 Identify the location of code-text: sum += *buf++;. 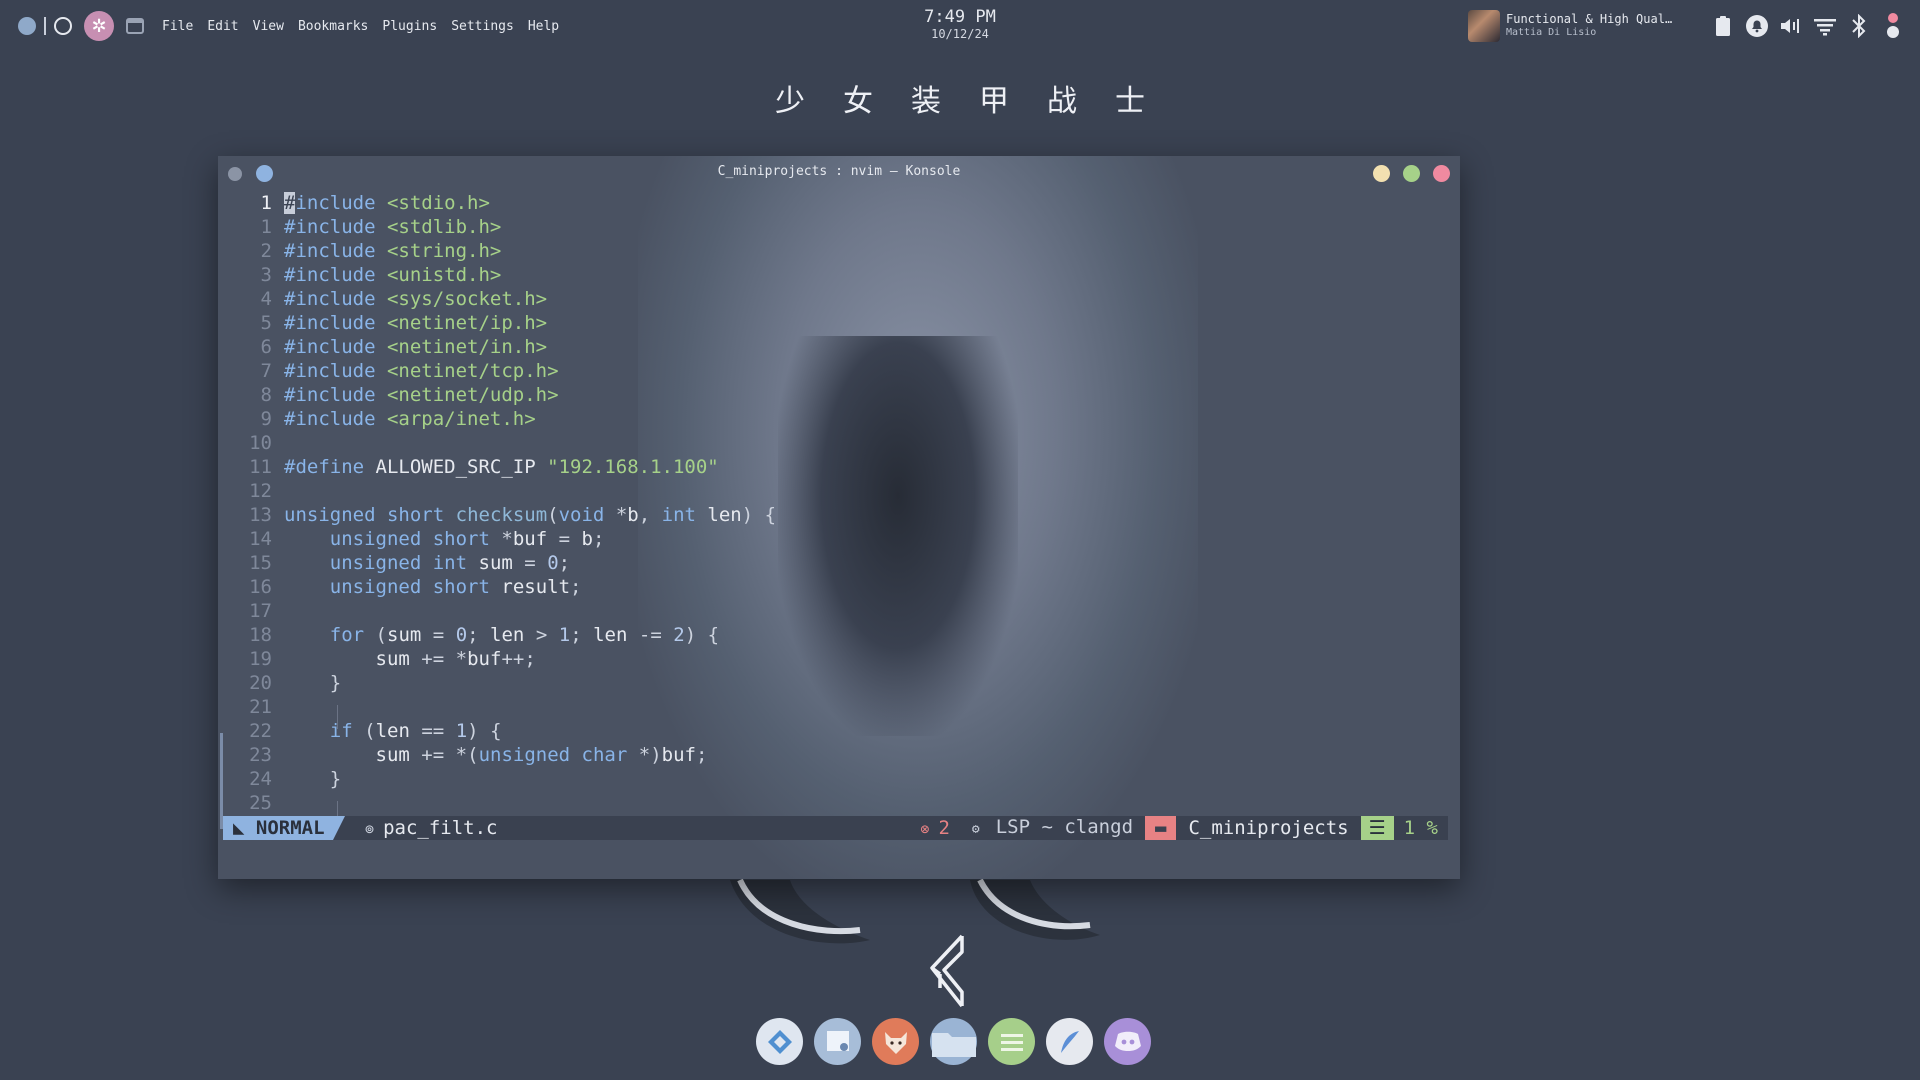
(455, 659).